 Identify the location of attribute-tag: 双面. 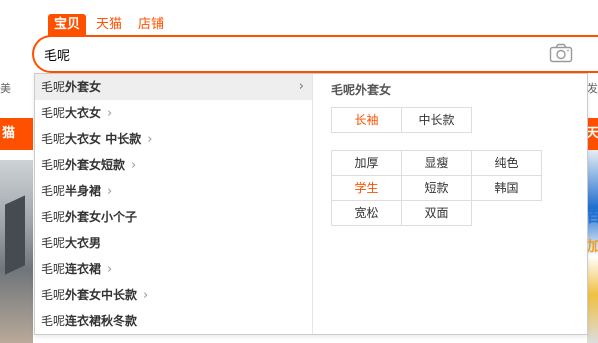
(437, 213).